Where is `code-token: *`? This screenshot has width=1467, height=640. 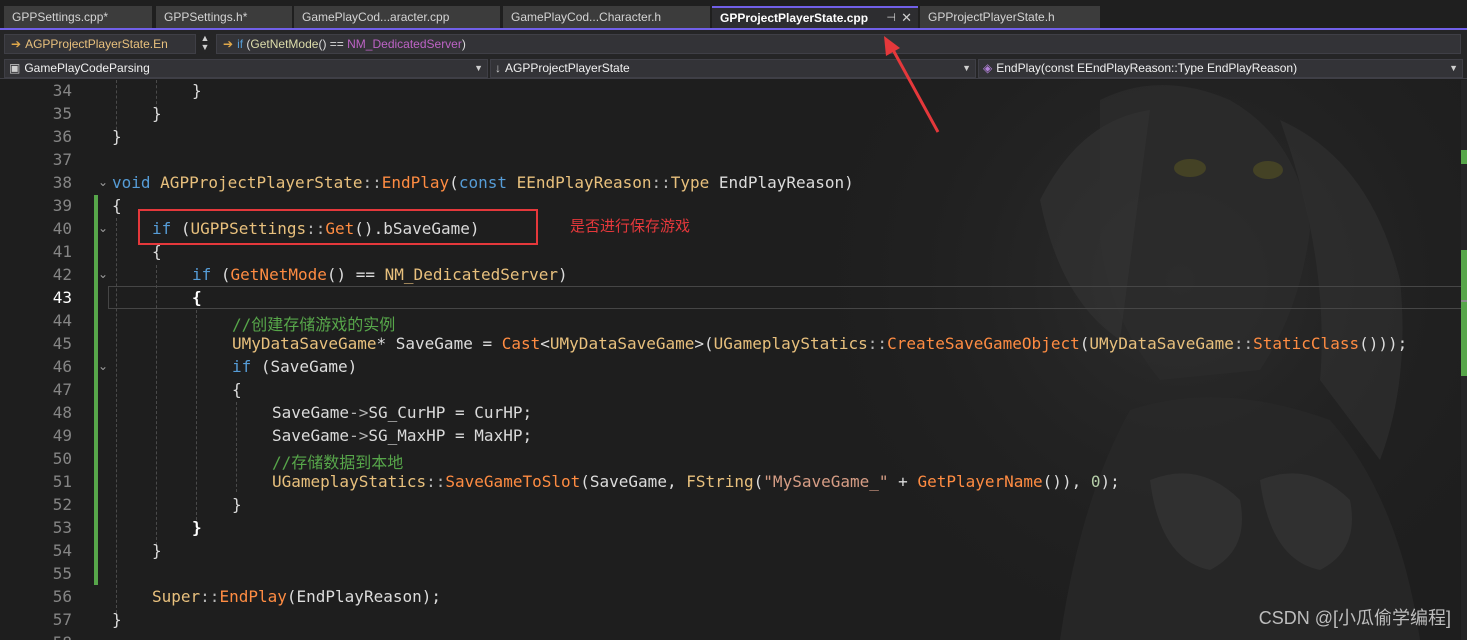 code-token: * is located at coordinates (386, 343).